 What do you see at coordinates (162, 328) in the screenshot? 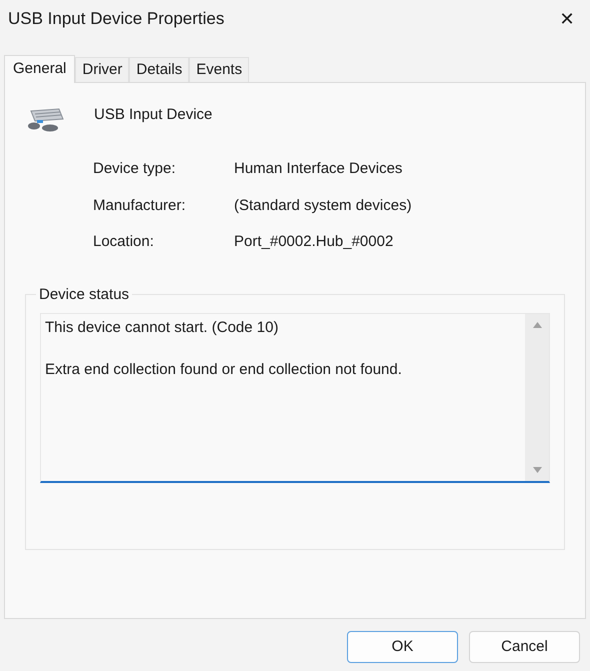
I see `status-message: This device cannot start. (Code 10)` at bounding box center [162, 328].